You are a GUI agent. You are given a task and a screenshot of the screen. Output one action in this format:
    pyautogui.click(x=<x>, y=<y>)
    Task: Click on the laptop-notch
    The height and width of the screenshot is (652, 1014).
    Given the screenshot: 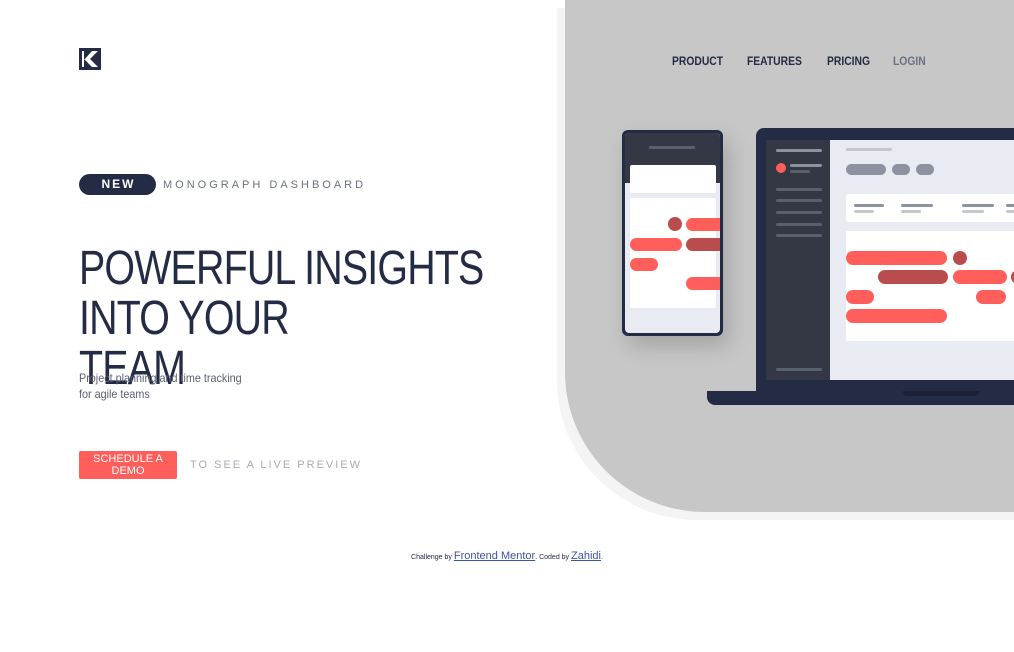 What is the action you would take?
    pyautogui.click(x=941, y=393)
    